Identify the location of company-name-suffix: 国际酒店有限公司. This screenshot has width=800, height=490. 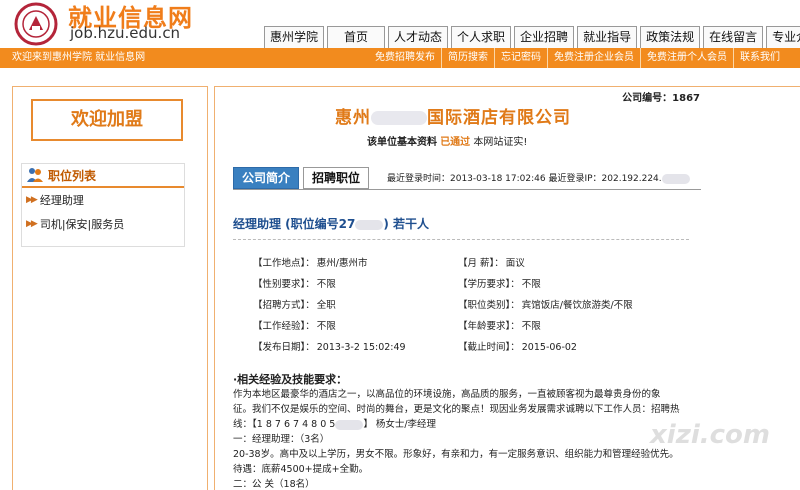
(499, 118).